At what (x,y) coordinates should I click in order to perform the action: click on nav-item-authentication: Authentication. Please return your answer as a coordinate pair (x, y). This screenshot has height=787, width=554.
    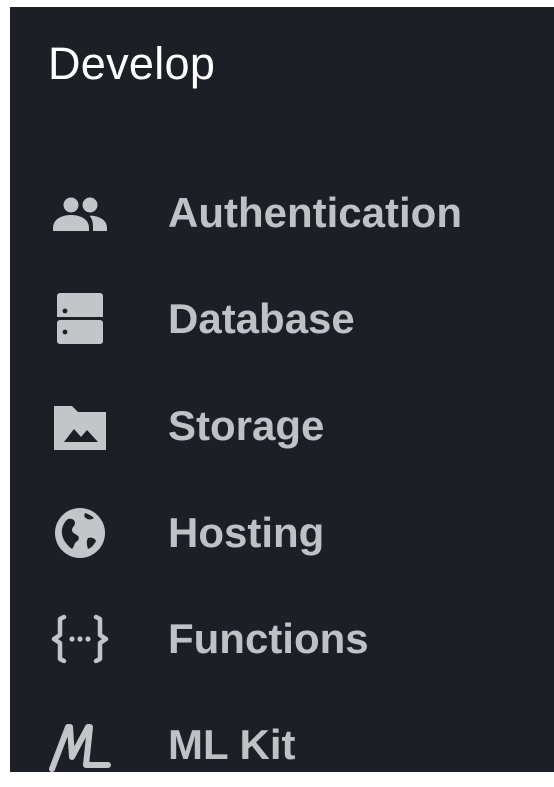
    Looking at the image, I should click on (282, 213).